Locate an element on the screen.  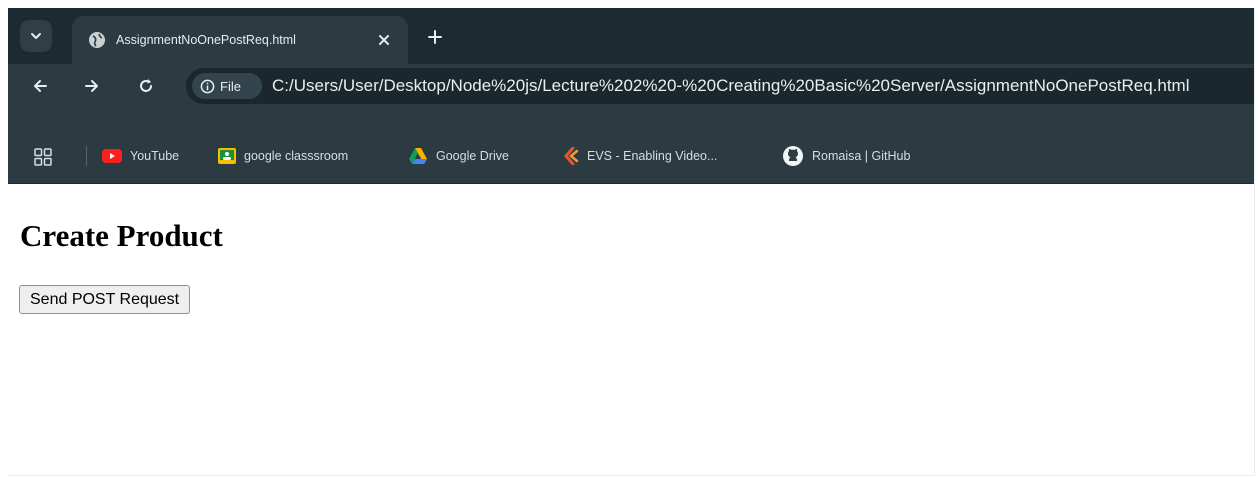
bookmark-label: Google Drive is located at coordinates (472, 156).